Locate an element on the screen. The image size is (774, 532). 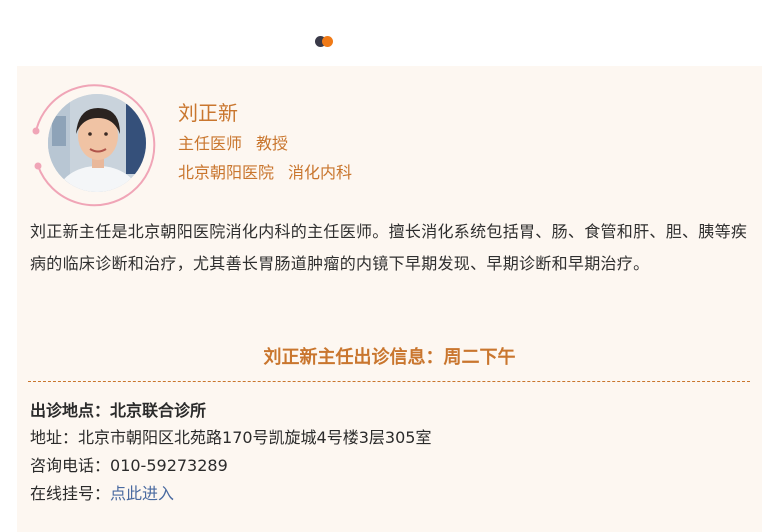
doctor-name: 刘正新 is located at coordinates (208, 113).